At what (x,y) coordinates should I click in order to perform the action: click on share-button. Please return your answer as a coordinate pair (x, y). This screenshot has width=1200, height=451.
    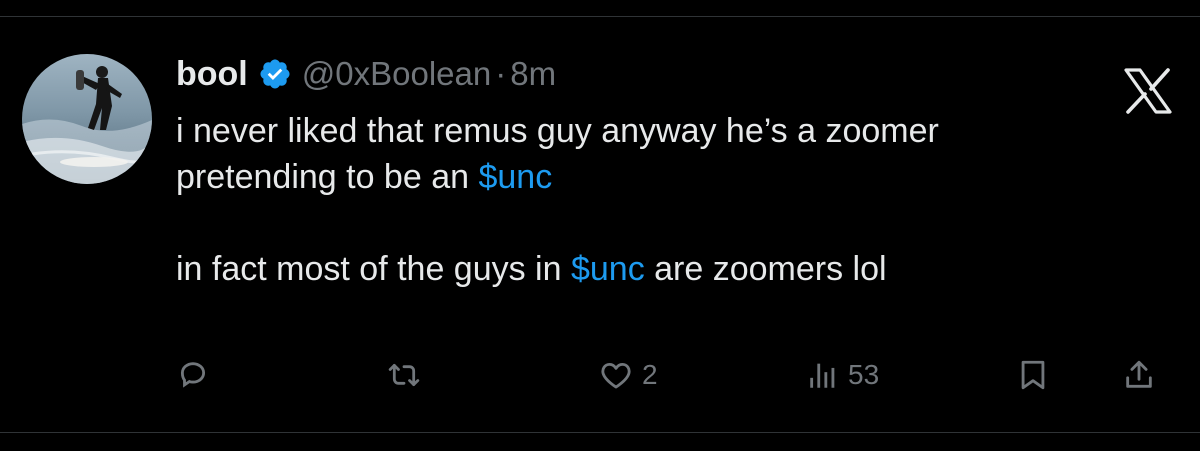
    Looking at the image, I should click on (1139, 375).